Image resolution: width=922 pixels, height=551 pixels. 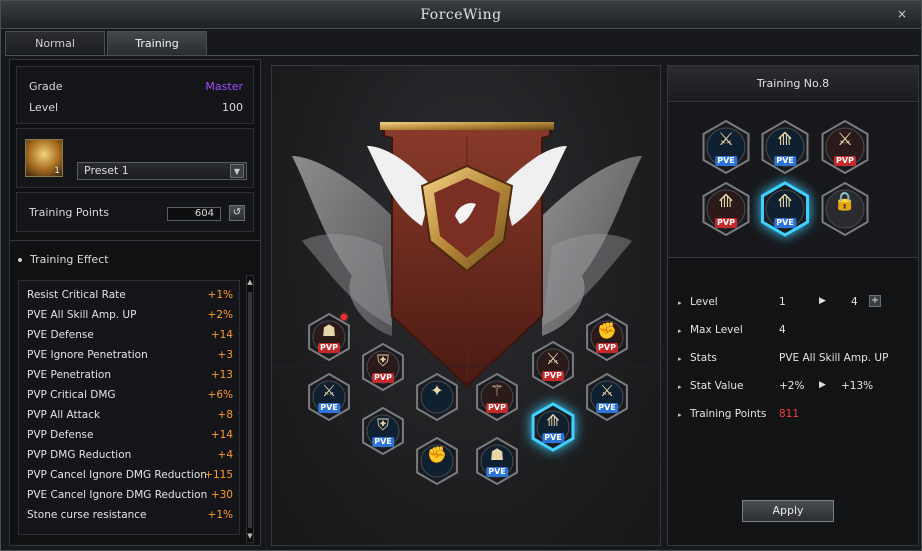 I want to click on warrior-icon: ✦, so click(x=437, y=390).